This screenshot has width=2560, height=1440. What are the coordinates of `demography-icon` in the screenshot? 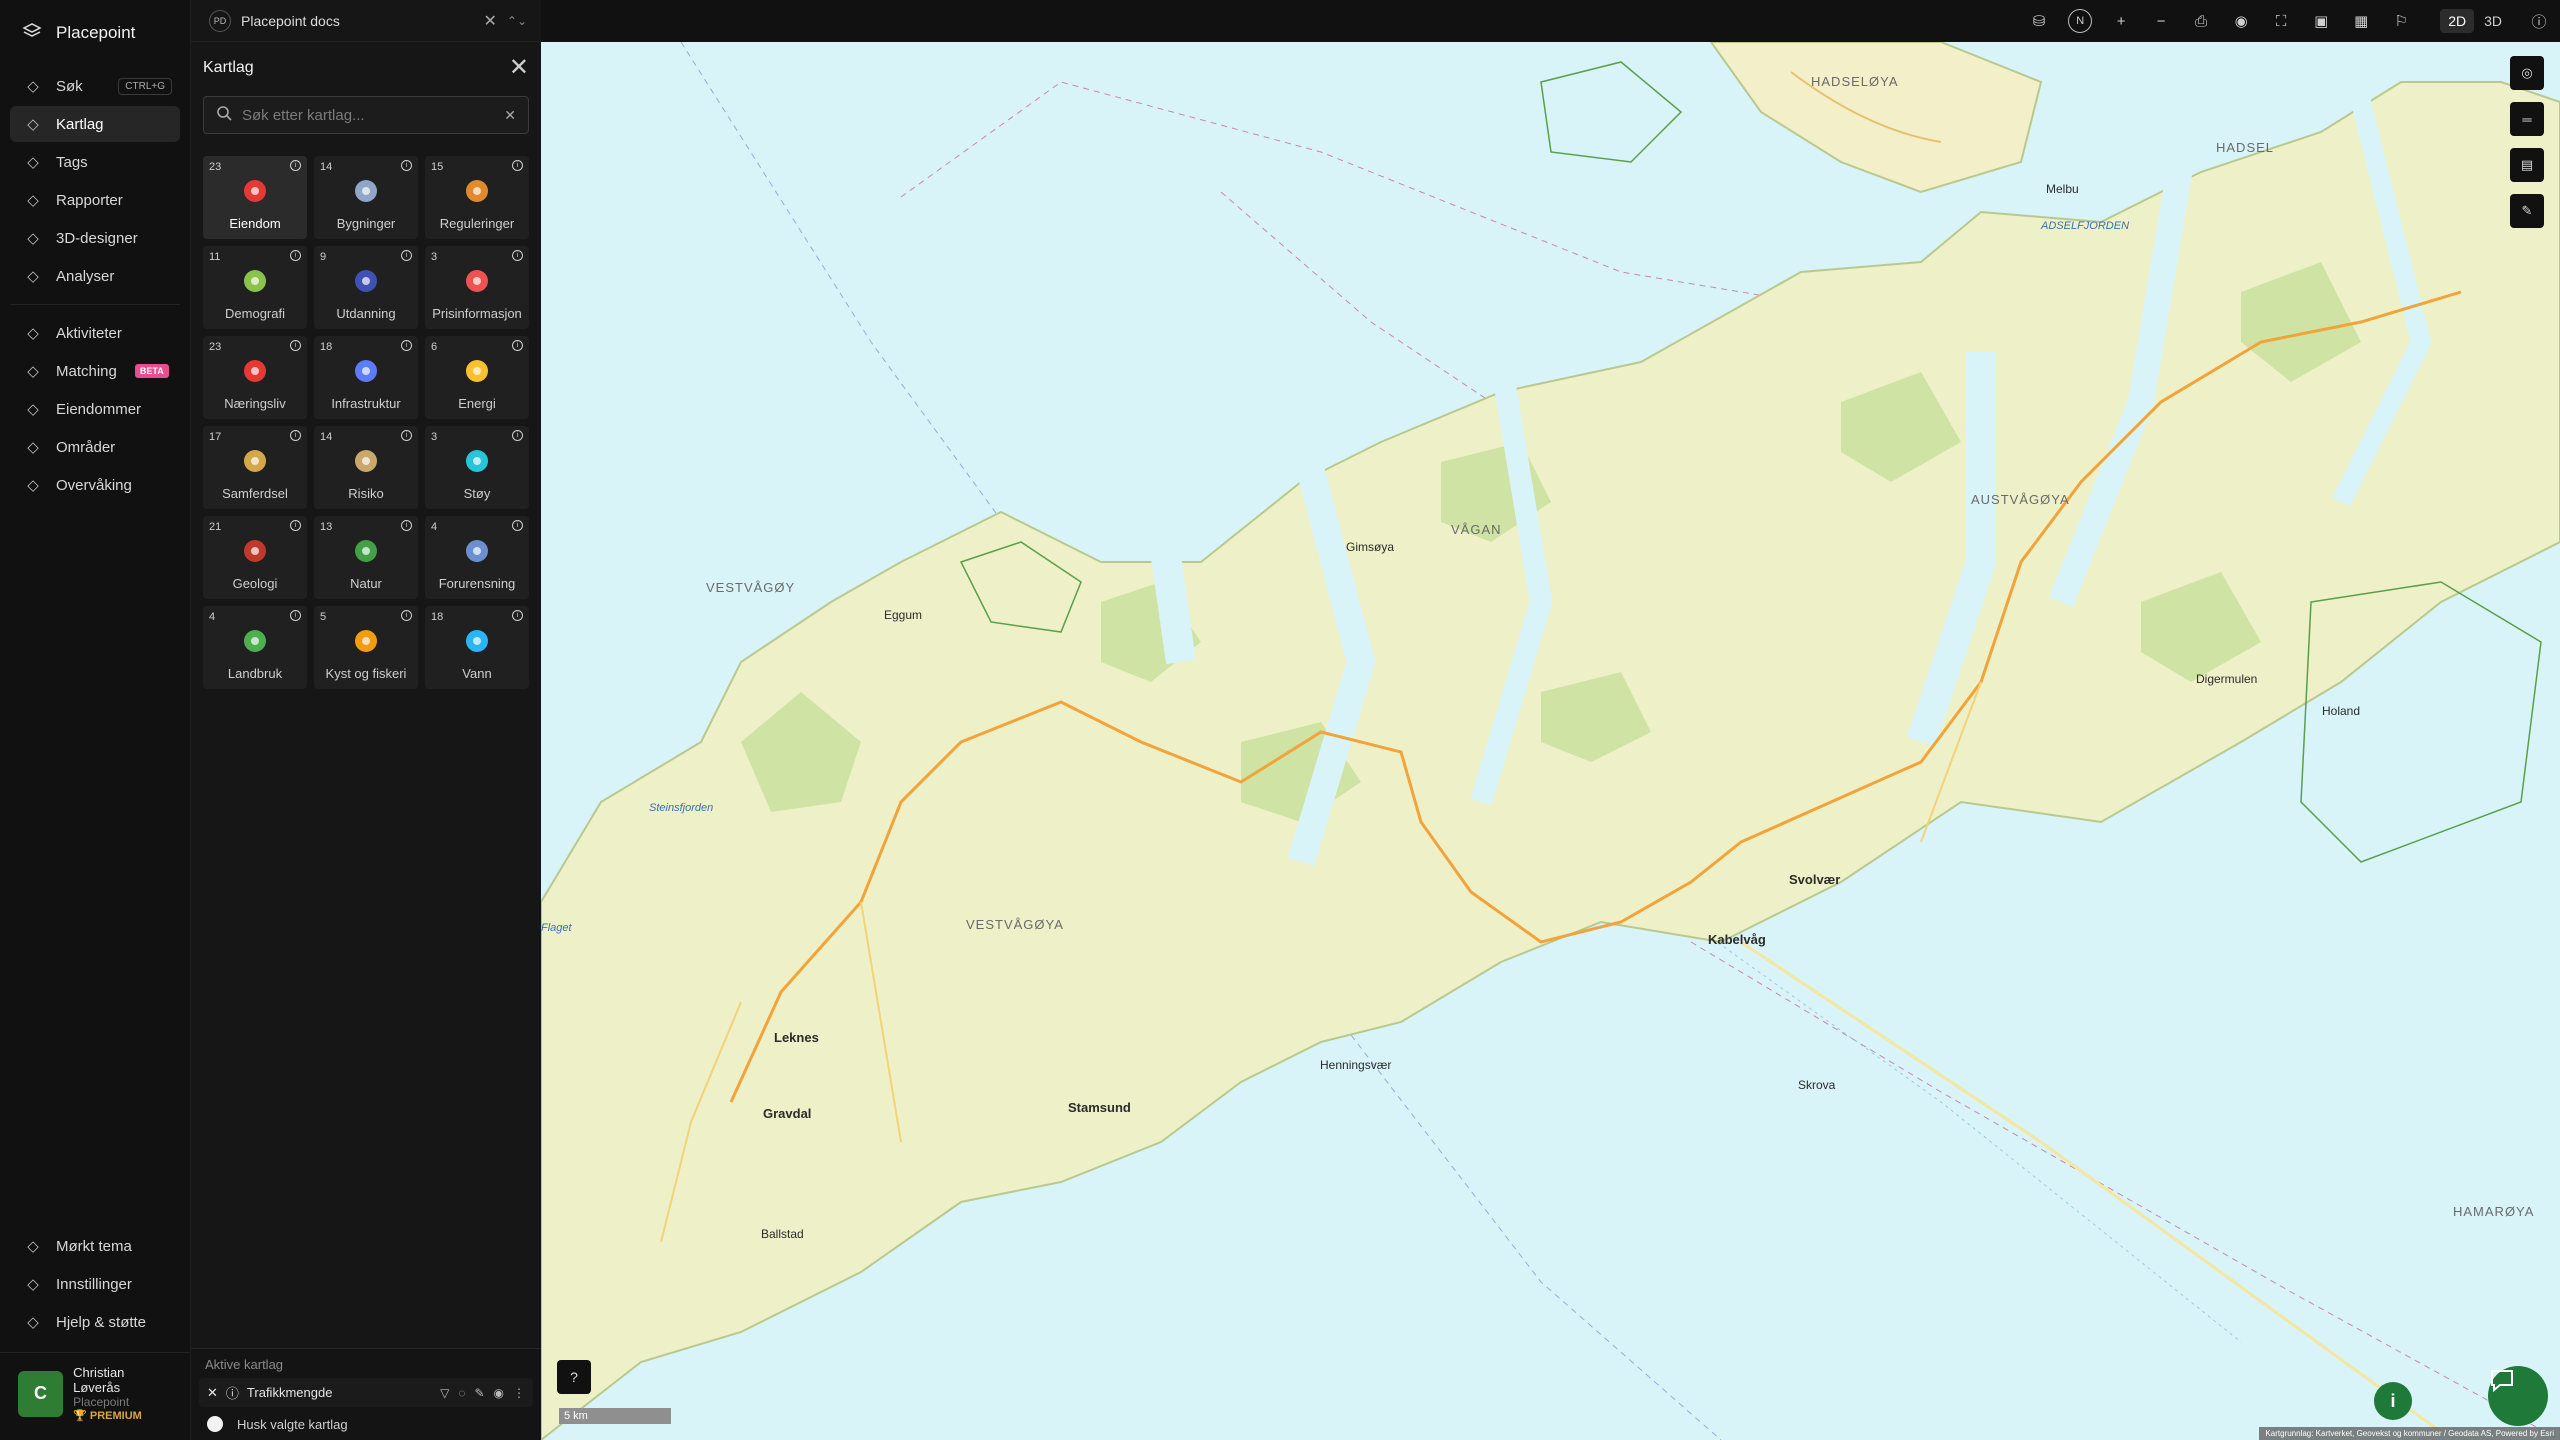 It's located at (255, 281).